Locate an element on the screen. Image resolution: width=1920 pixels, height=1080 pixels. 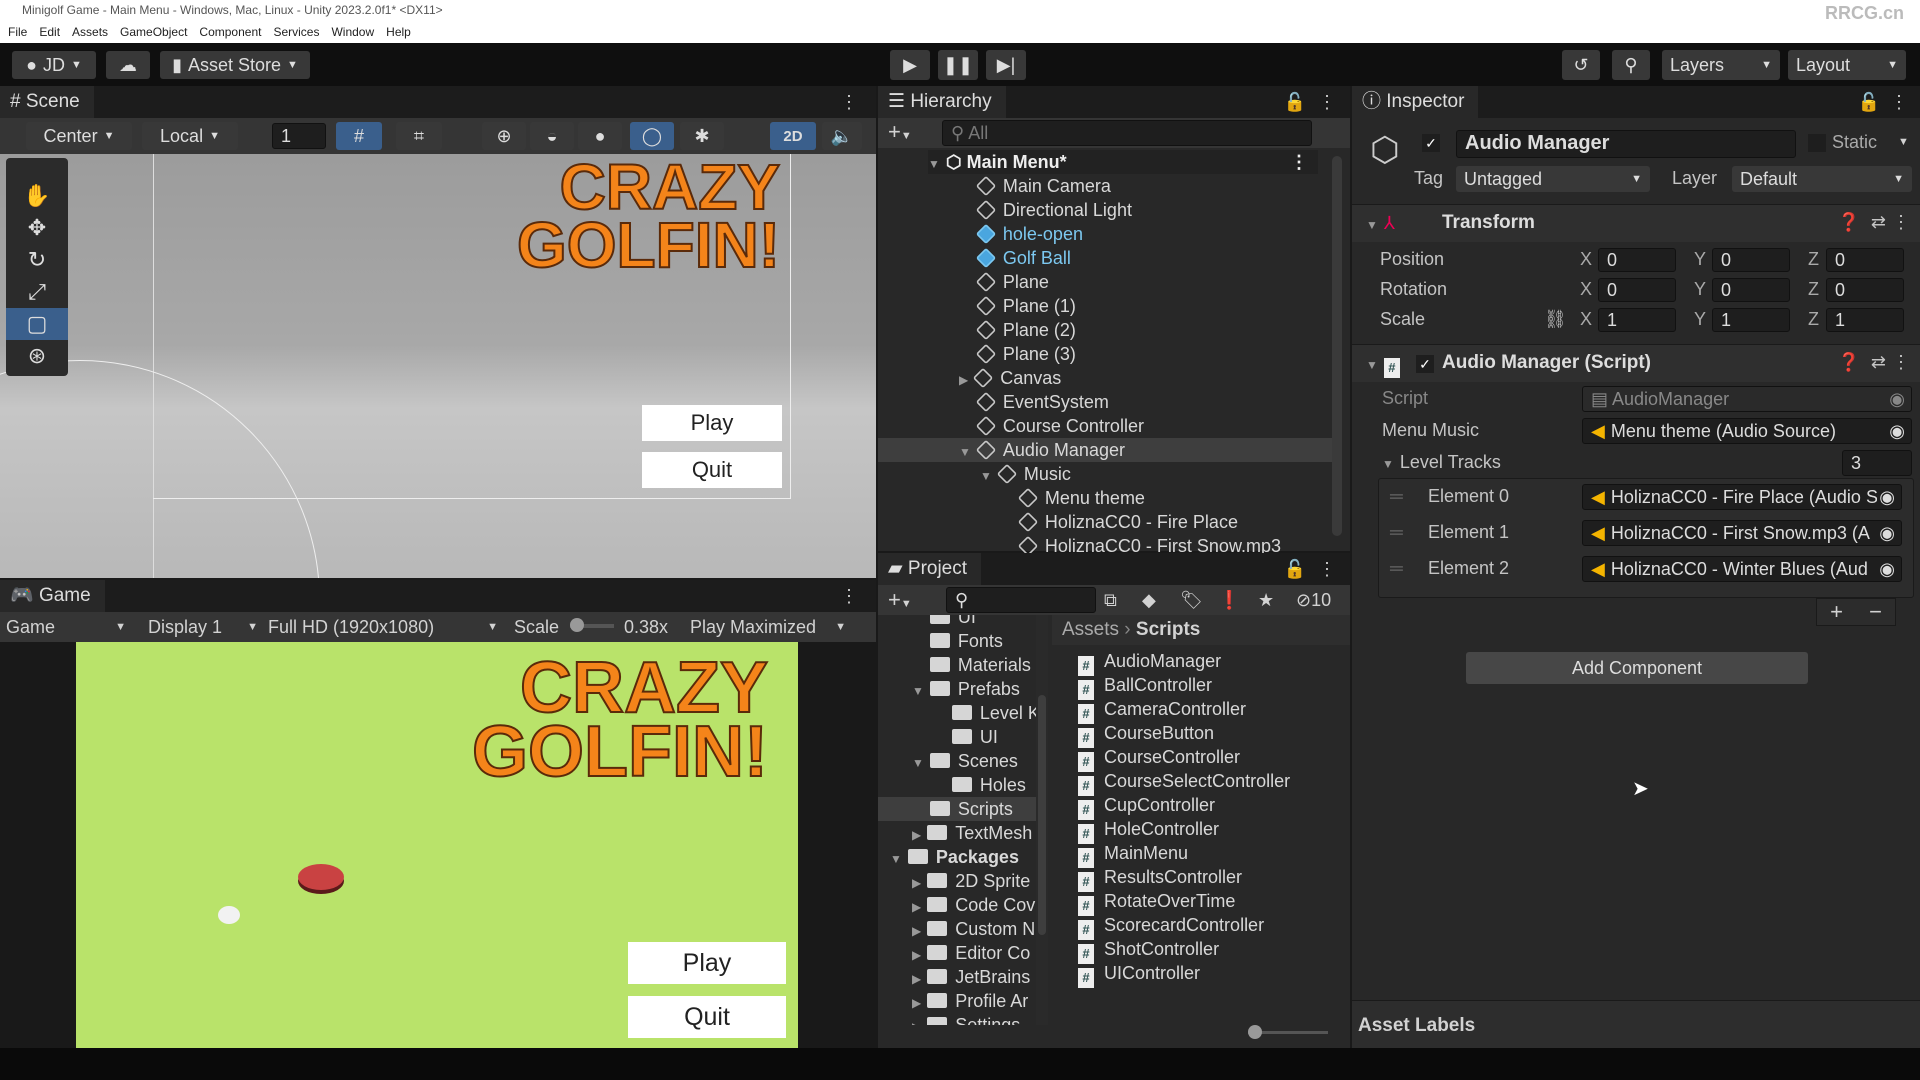
collapse-arrow-icon: ▶ is located at coordinates (963, 380).